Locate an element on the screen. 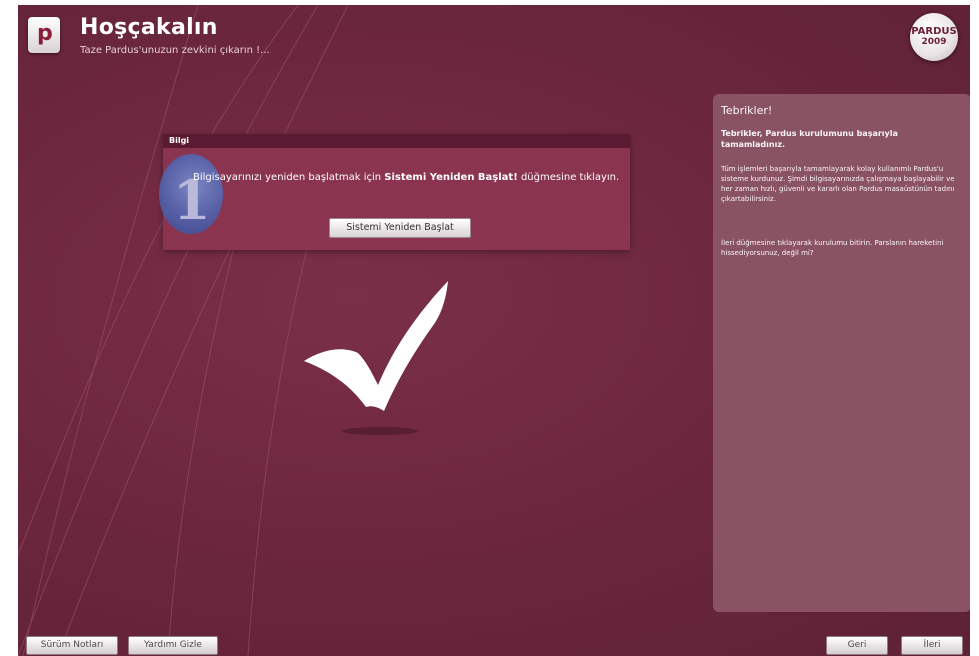 This screenshot has width=979, height=656. hide-help-button: Yardımı Gizle is located at coordinates (173, 645).